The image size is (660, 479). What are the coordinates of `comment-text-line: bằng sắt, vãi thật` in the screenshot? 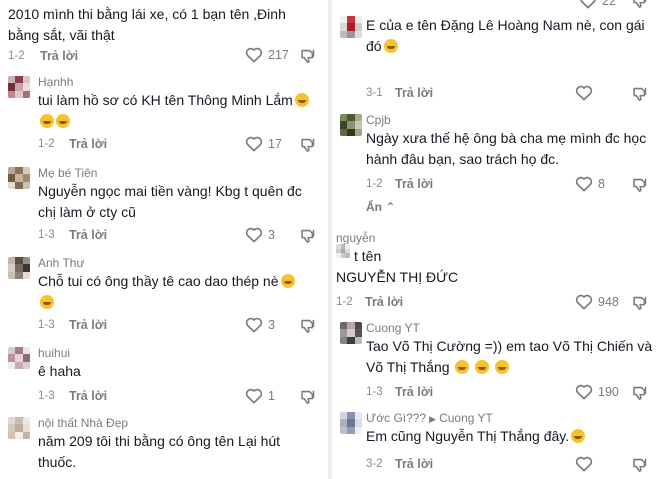 It's located at (61, 35).